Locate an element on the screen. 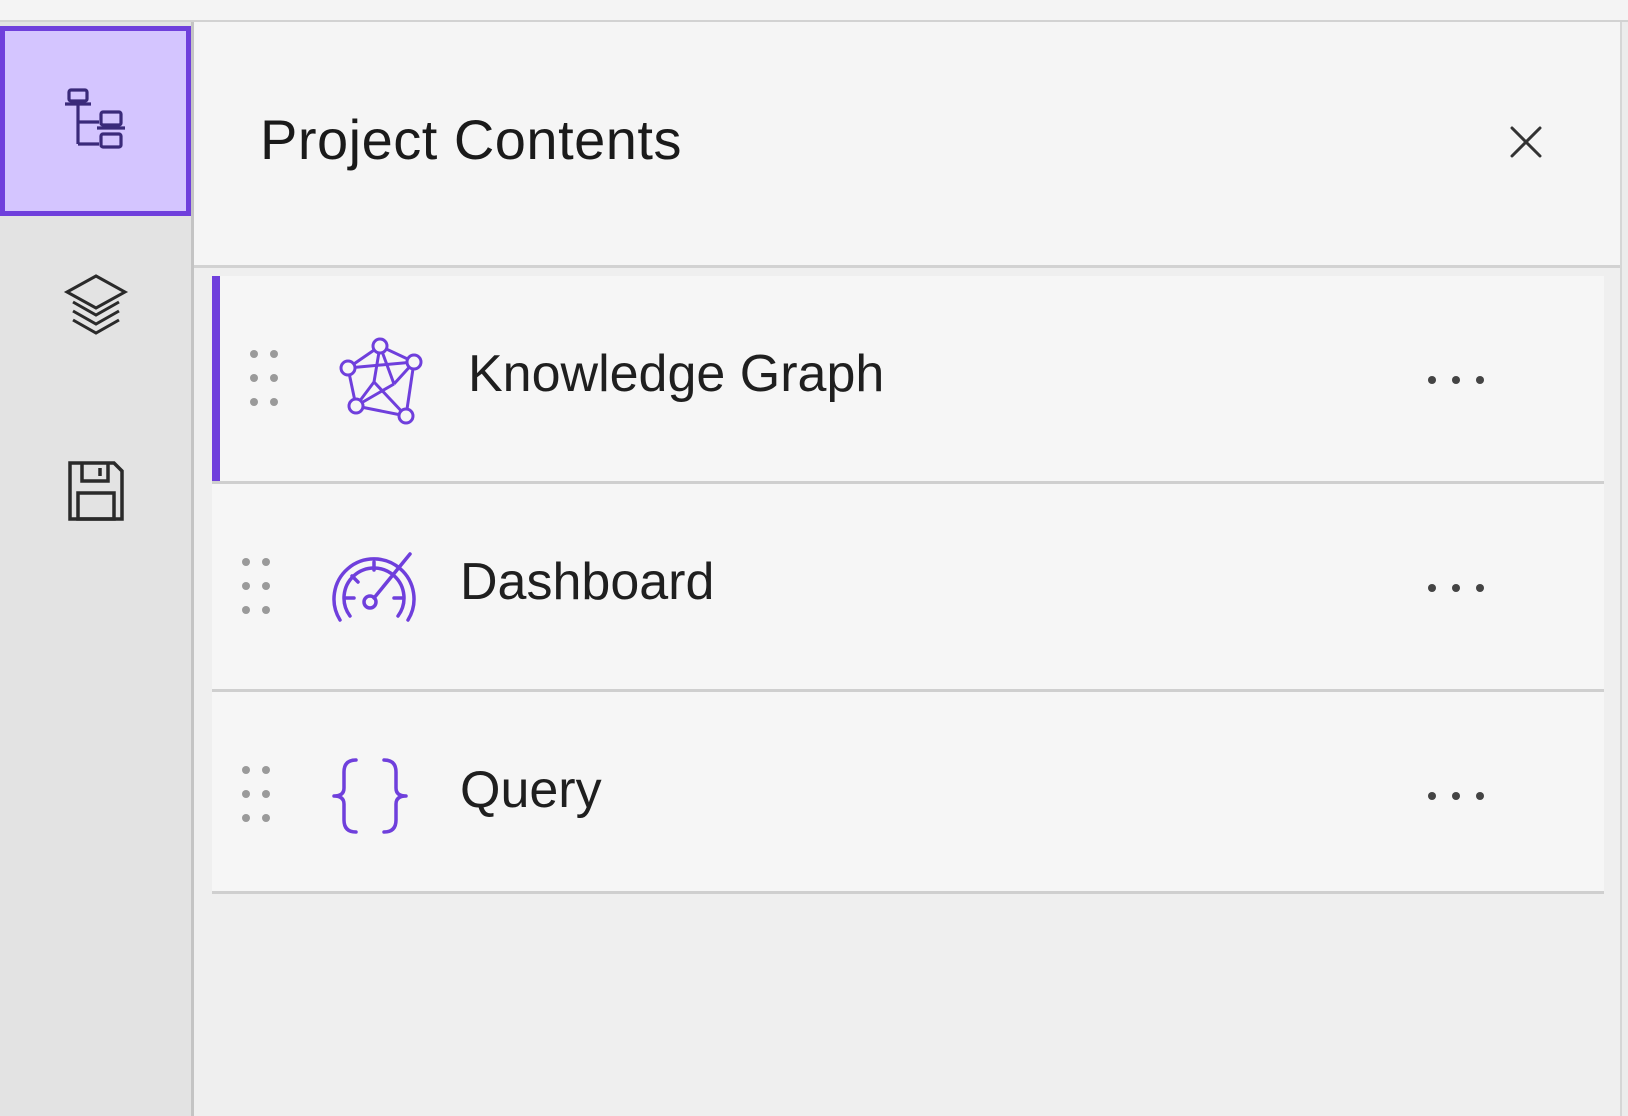  list-item-label: Knowledge Graph is located at coordinates (676, 374).